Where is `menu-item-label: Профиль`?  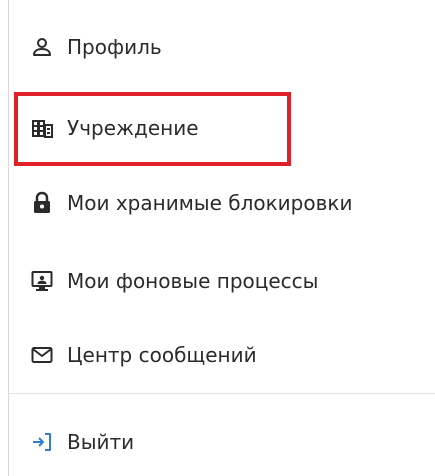 menu-item-label: Профиль is located at coordinates (114, 47).